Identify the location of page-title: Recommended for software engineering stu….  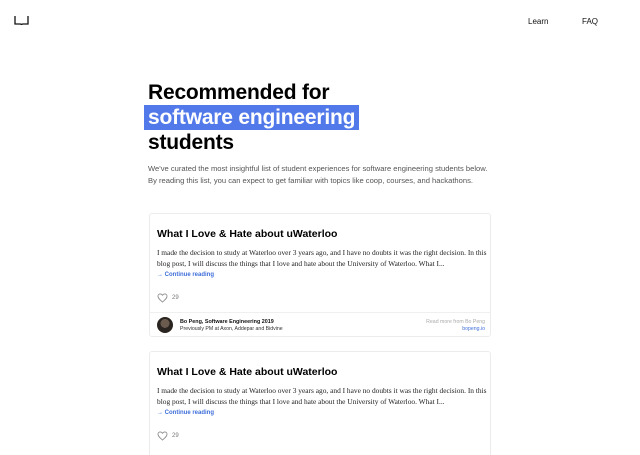
(318, 117).